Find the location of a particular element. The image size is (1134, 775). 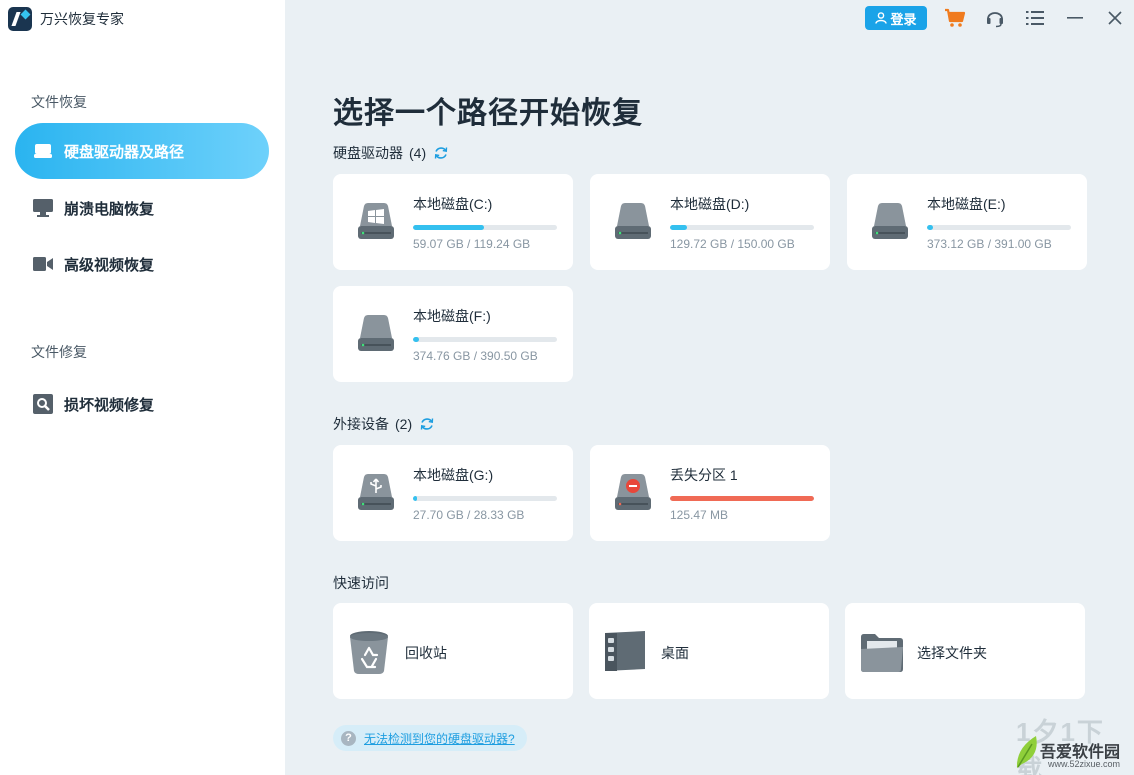

minimize-icon is located at coordinates (1075, 18).